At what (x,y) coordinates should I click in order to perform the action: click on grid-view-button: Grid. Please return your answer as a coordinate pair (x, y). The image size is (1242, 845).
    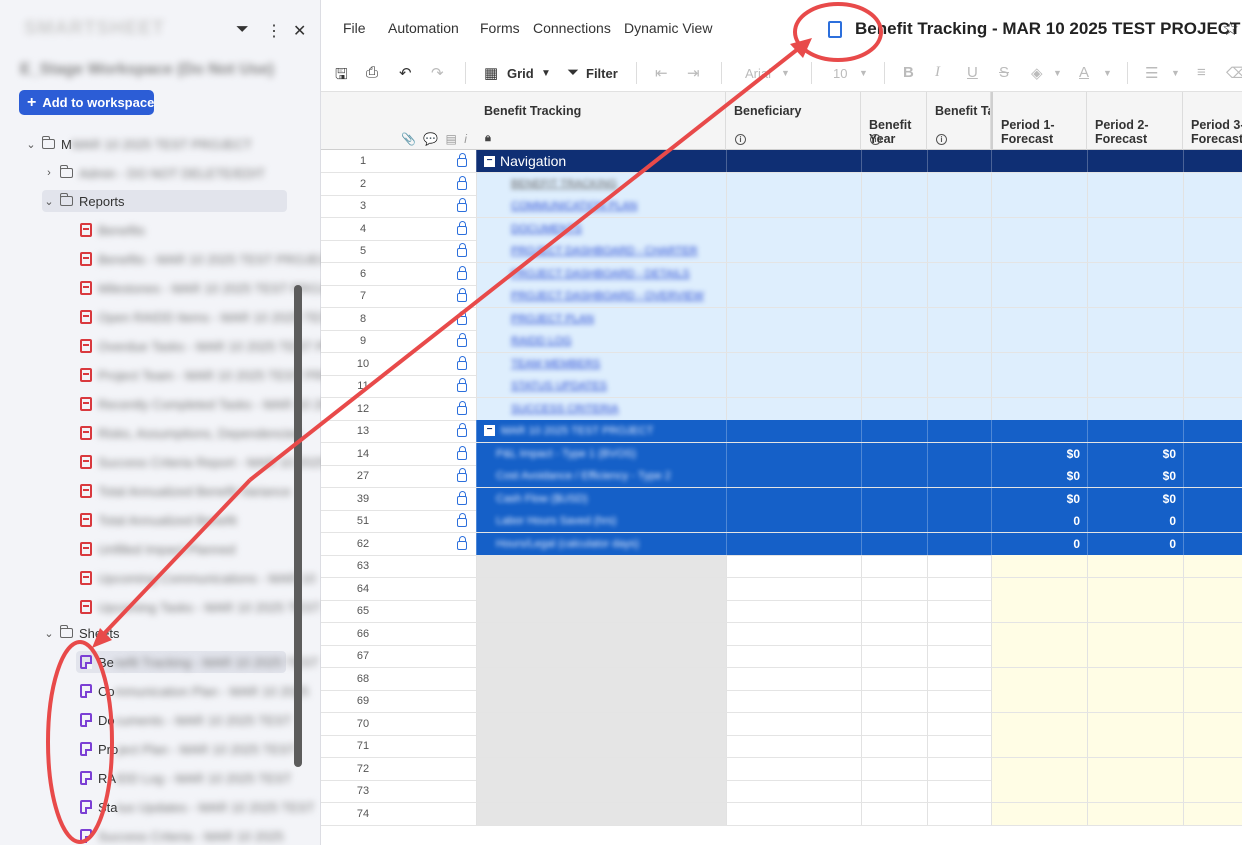
    Looking at the image, I should click on (520, 73).